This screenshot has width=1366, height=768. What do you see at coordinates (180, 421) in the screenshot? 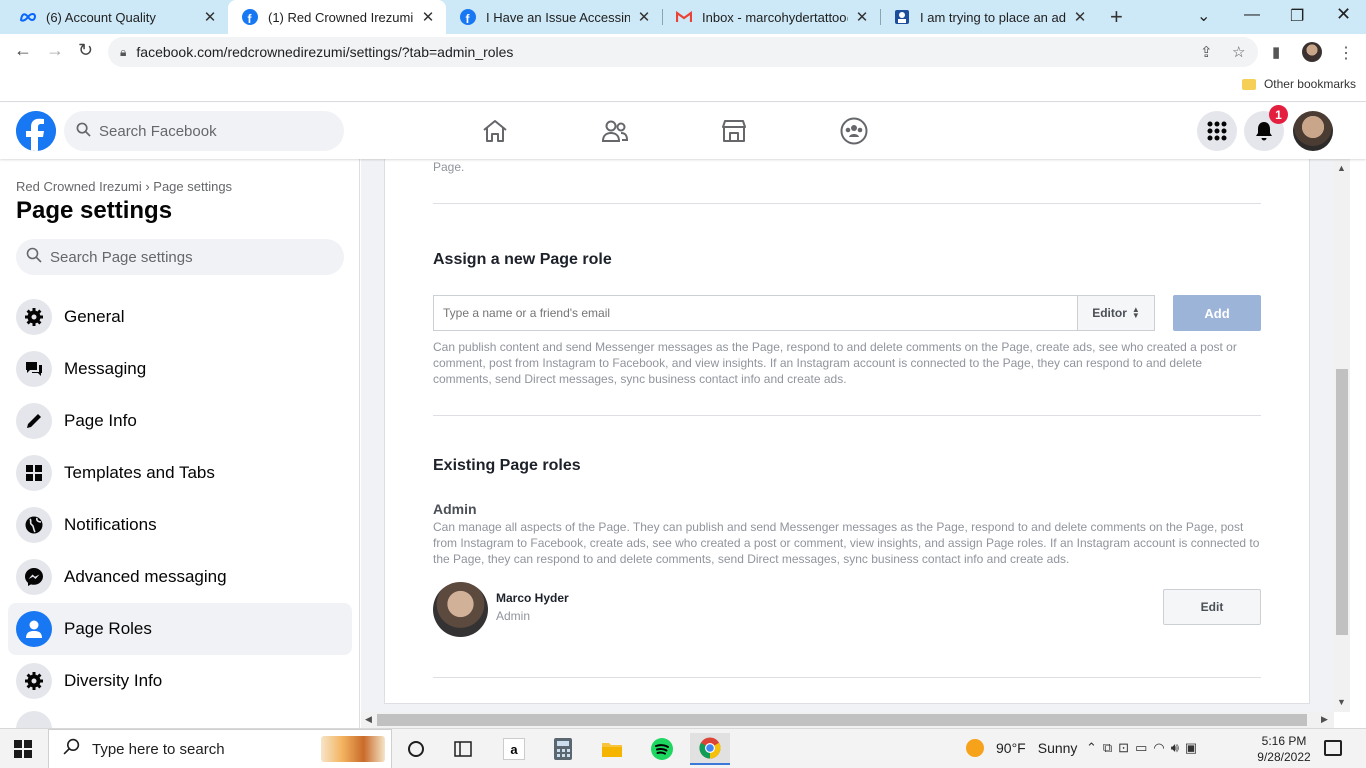
I see `sidebar-item-page-info: Page Info` at bounding box center [180, 421].